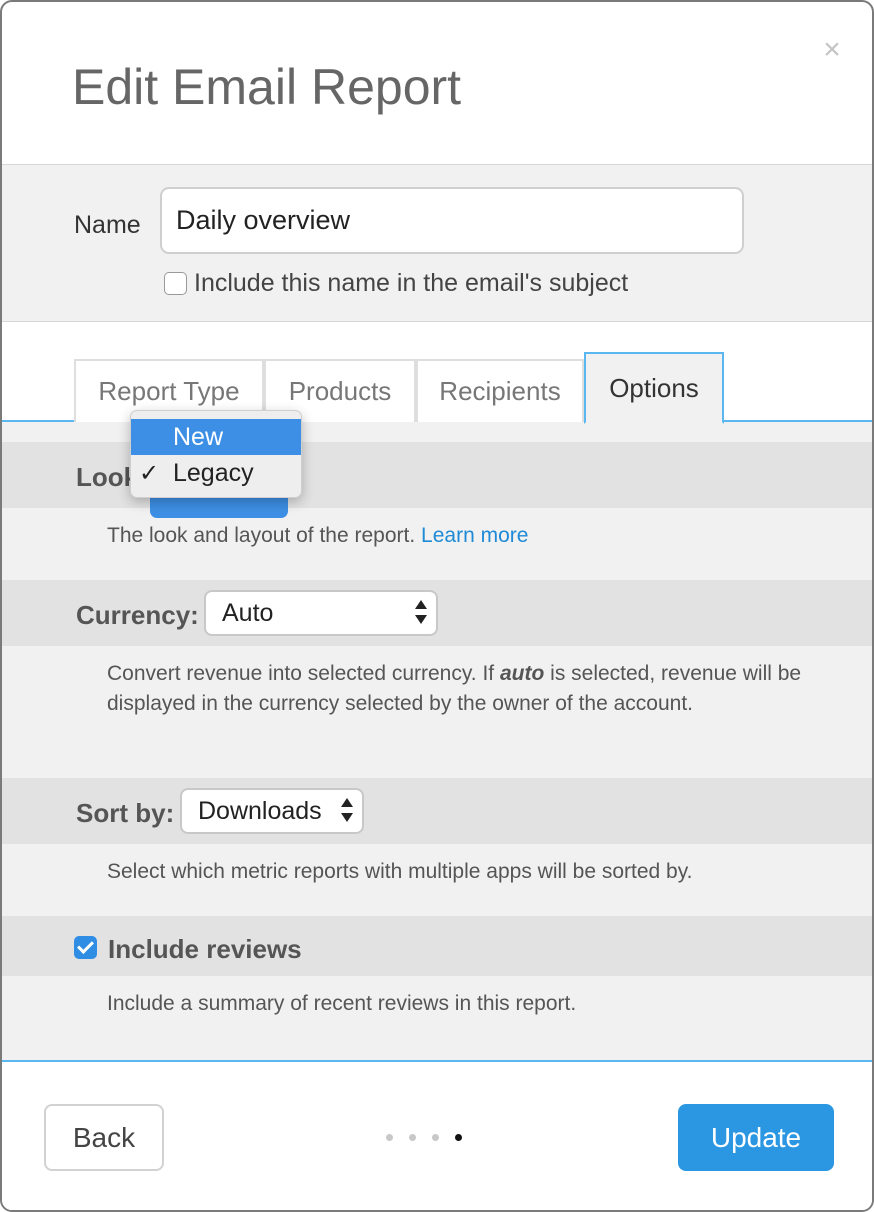  What do you see at coordinates (437, 811) in the screenshot?
I see `sort-row: Sort by: Downloads` at bounding box center [437, 811].